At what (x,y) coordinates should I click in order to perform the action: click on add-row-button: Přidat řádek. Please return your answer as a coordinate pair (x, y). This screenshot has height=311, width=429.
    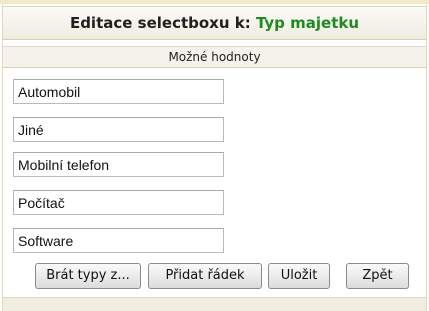
    Looking at the image, I should click on (205, 276).